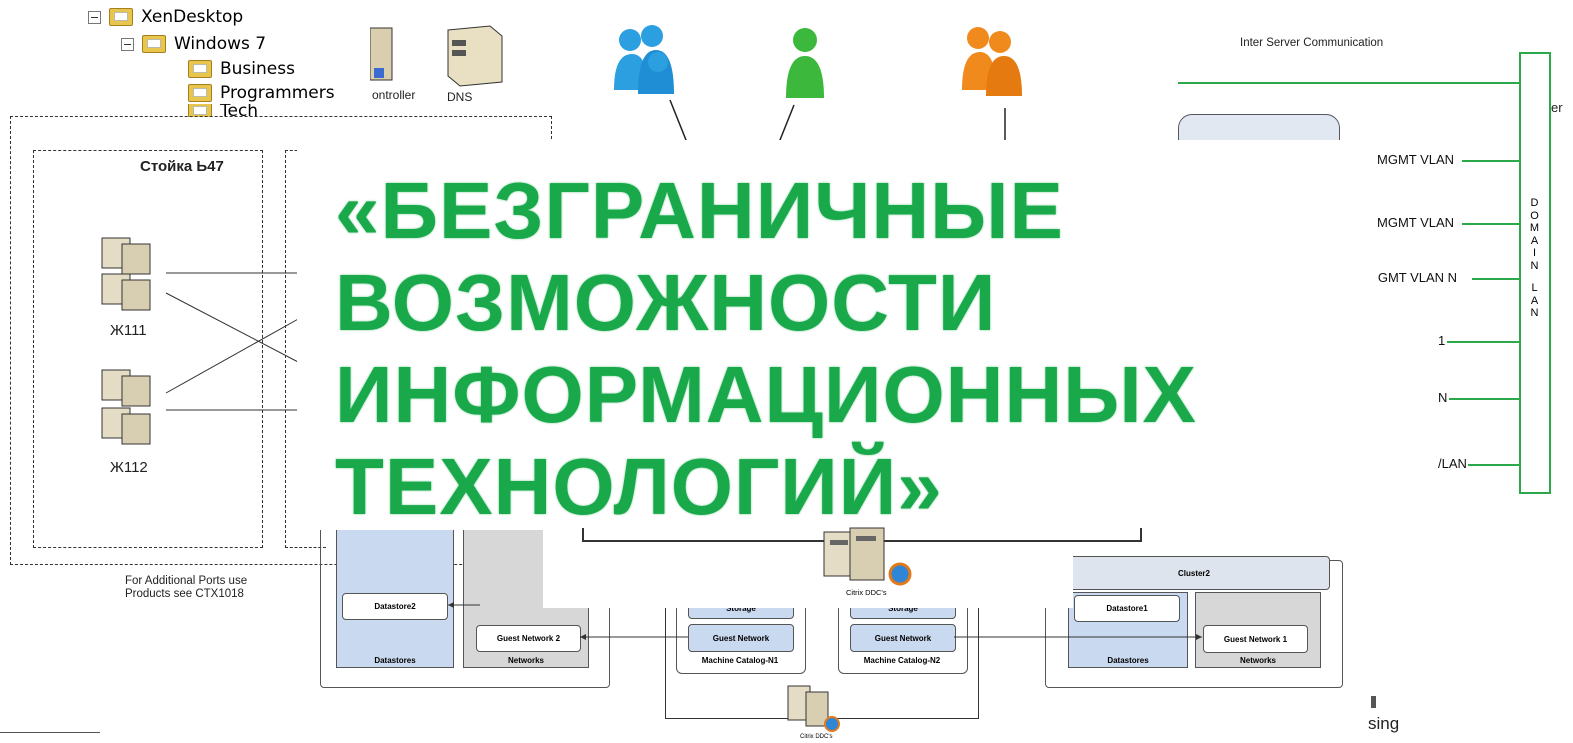 The width and height of the screenshot is (1573, 743). Describe the element at coordinates (1442, 340) in the screenshot. I see `vlan-label: 1` at that location.